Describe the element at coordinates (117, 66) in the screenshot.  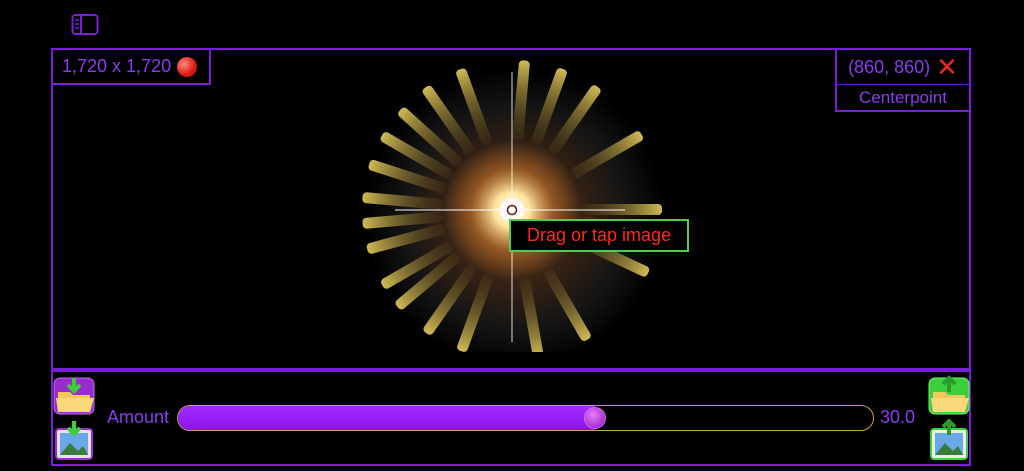
I see `image-size-text: 1,720 x 1,720` at that location.